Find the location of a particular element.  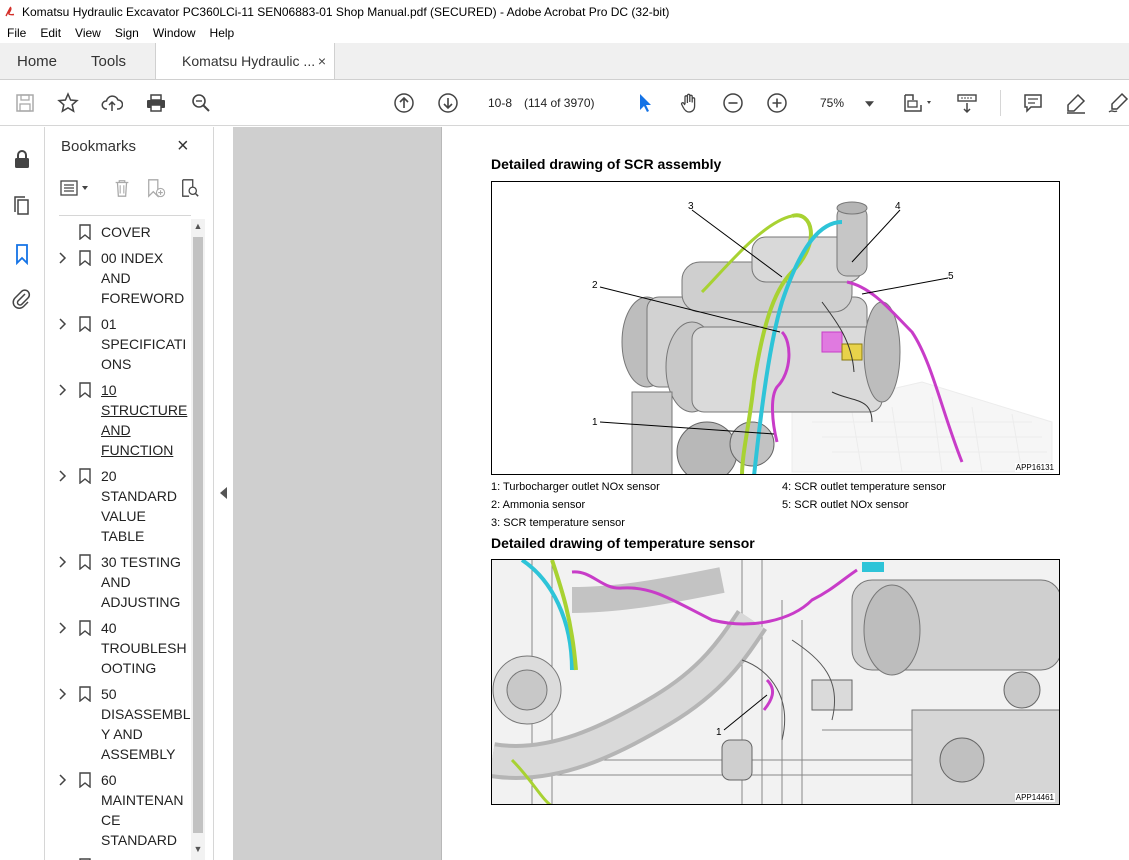

scrollbar-thumb is located at coordinates (198, 535).